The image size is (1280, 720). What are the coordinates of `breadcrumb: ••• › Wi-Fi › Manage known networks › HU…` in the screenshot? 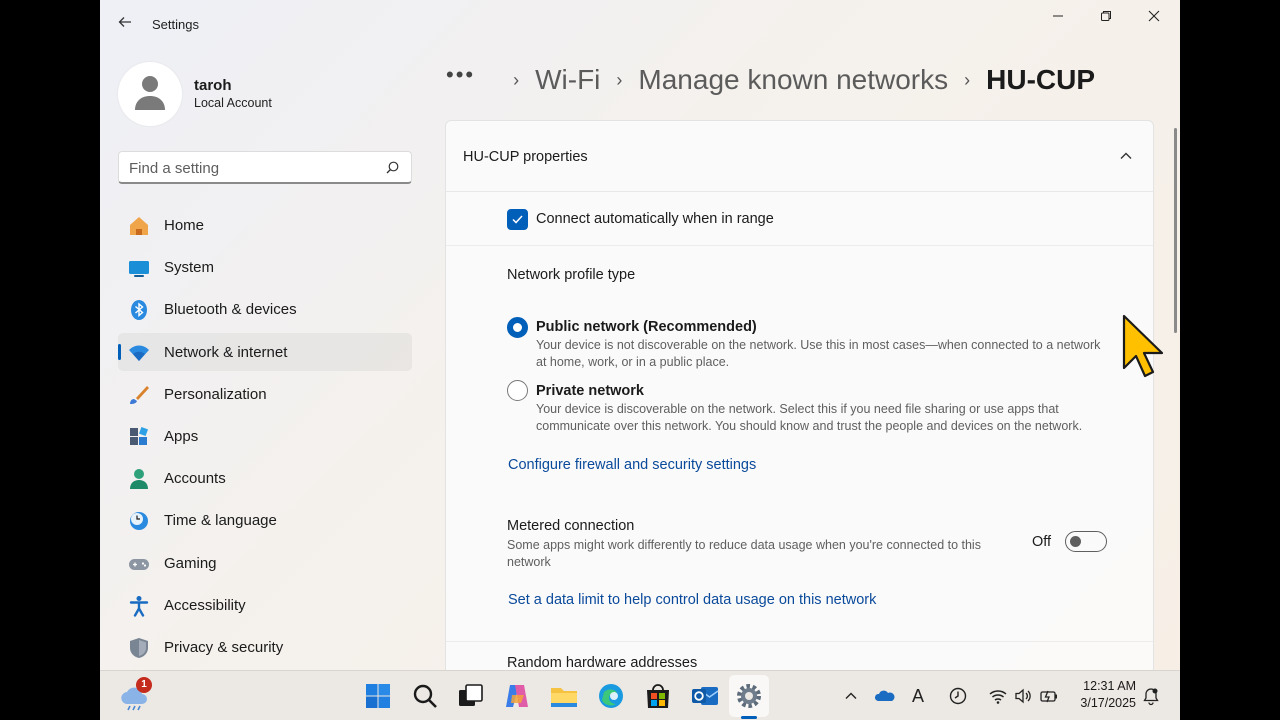 It's located at (770, 80).